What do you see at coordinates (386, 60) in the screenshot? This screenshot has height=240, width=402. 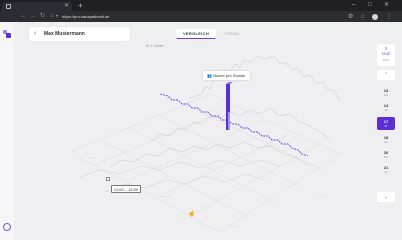 I see `year-label: 2021` at bounding box center [386, 60].